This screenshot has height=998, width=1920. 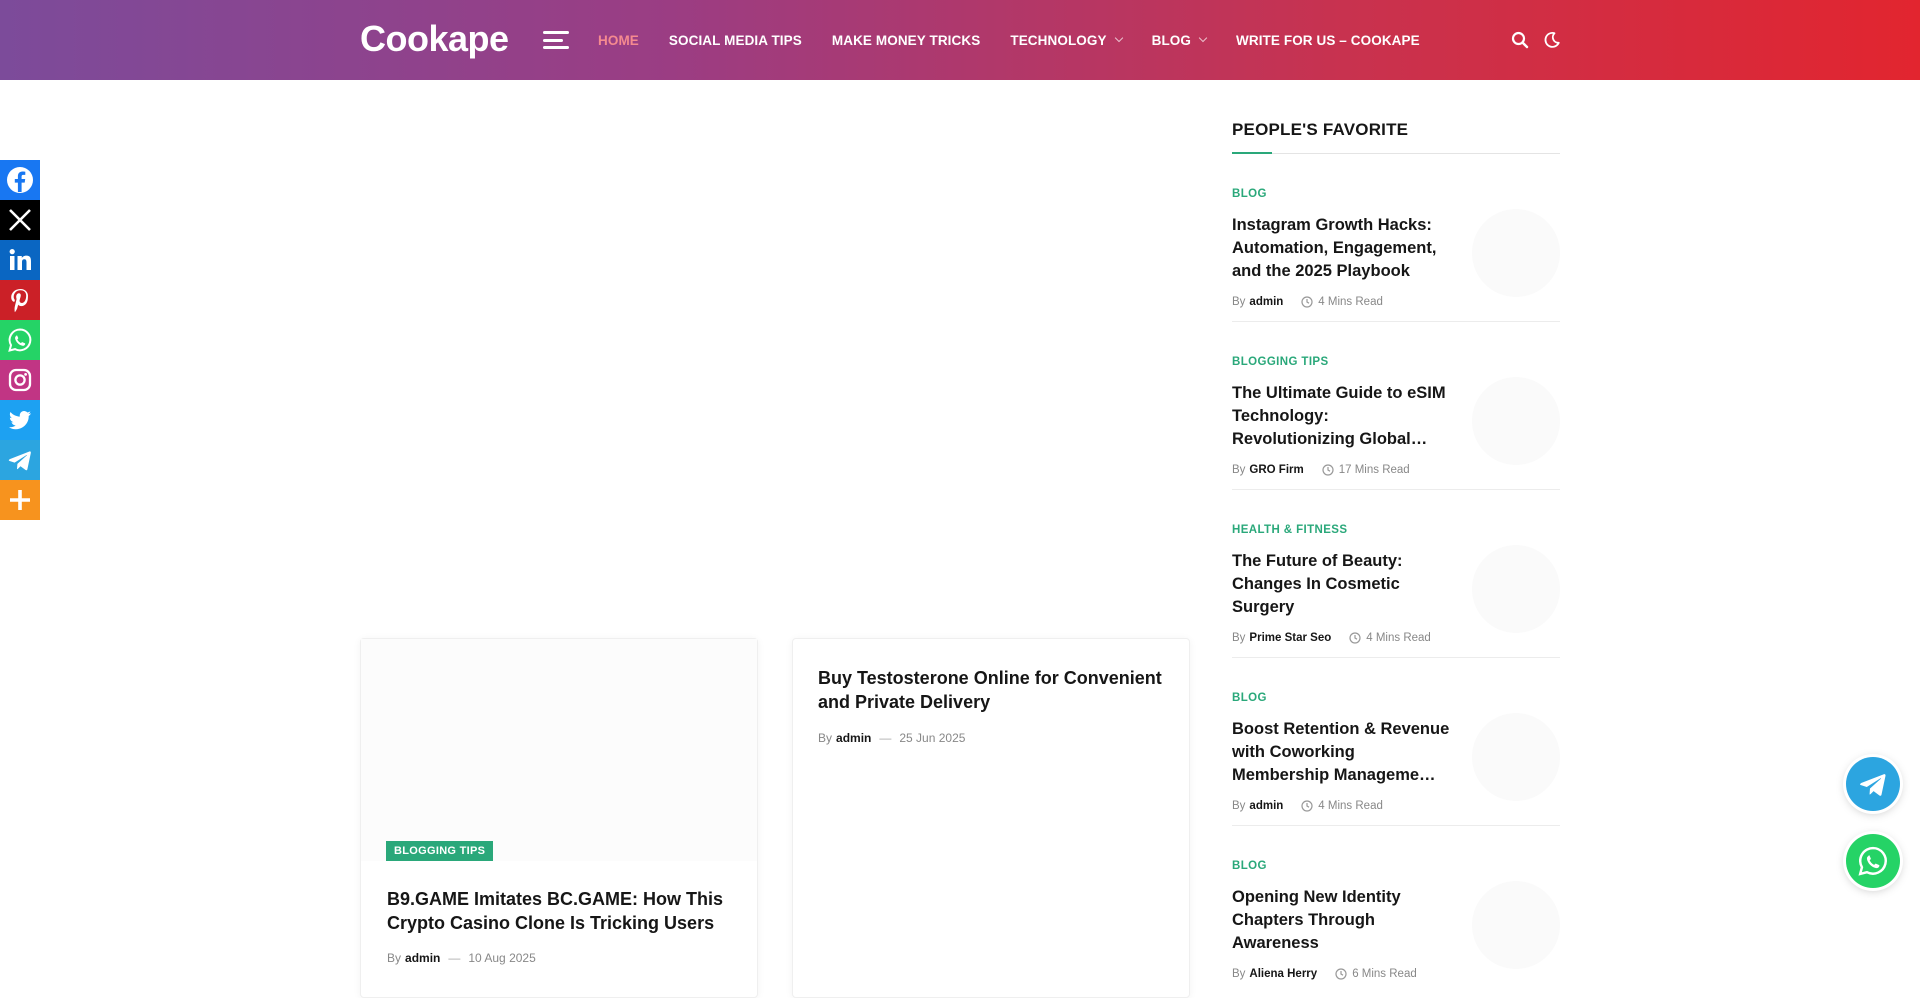 I want to click on whatsapp-float-button, so click(x=1873, y=861).